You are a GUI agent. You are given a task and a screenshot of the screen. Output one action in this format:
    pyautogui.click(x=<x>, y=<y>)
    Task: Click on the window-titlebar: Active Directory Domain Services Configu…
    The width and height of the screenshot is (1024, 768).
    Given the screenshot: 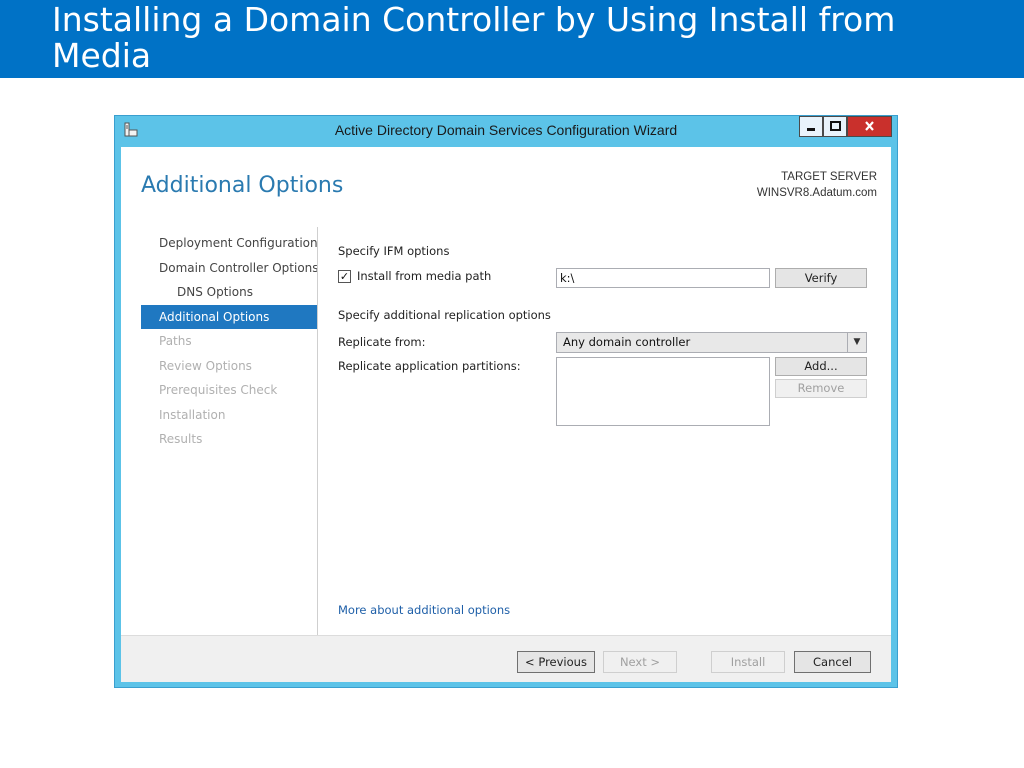 What is the action you would take?
    pyautogui.click(x=506, y=131)
    